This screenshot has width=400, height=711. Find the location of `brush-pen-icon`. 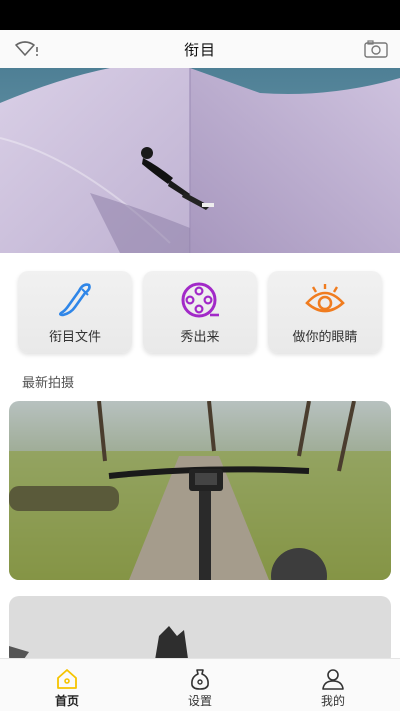

brush-pen-icon is located at coordinates (75, 300).